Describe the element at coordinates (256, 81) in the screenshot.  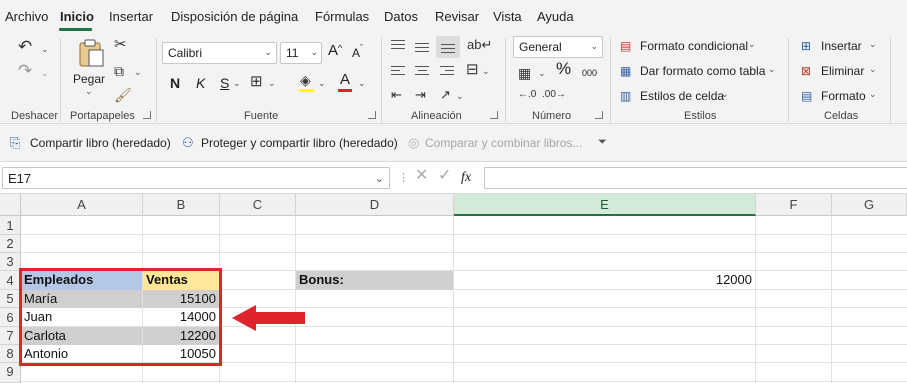
I see `borders-icon: ⊞` at that location.